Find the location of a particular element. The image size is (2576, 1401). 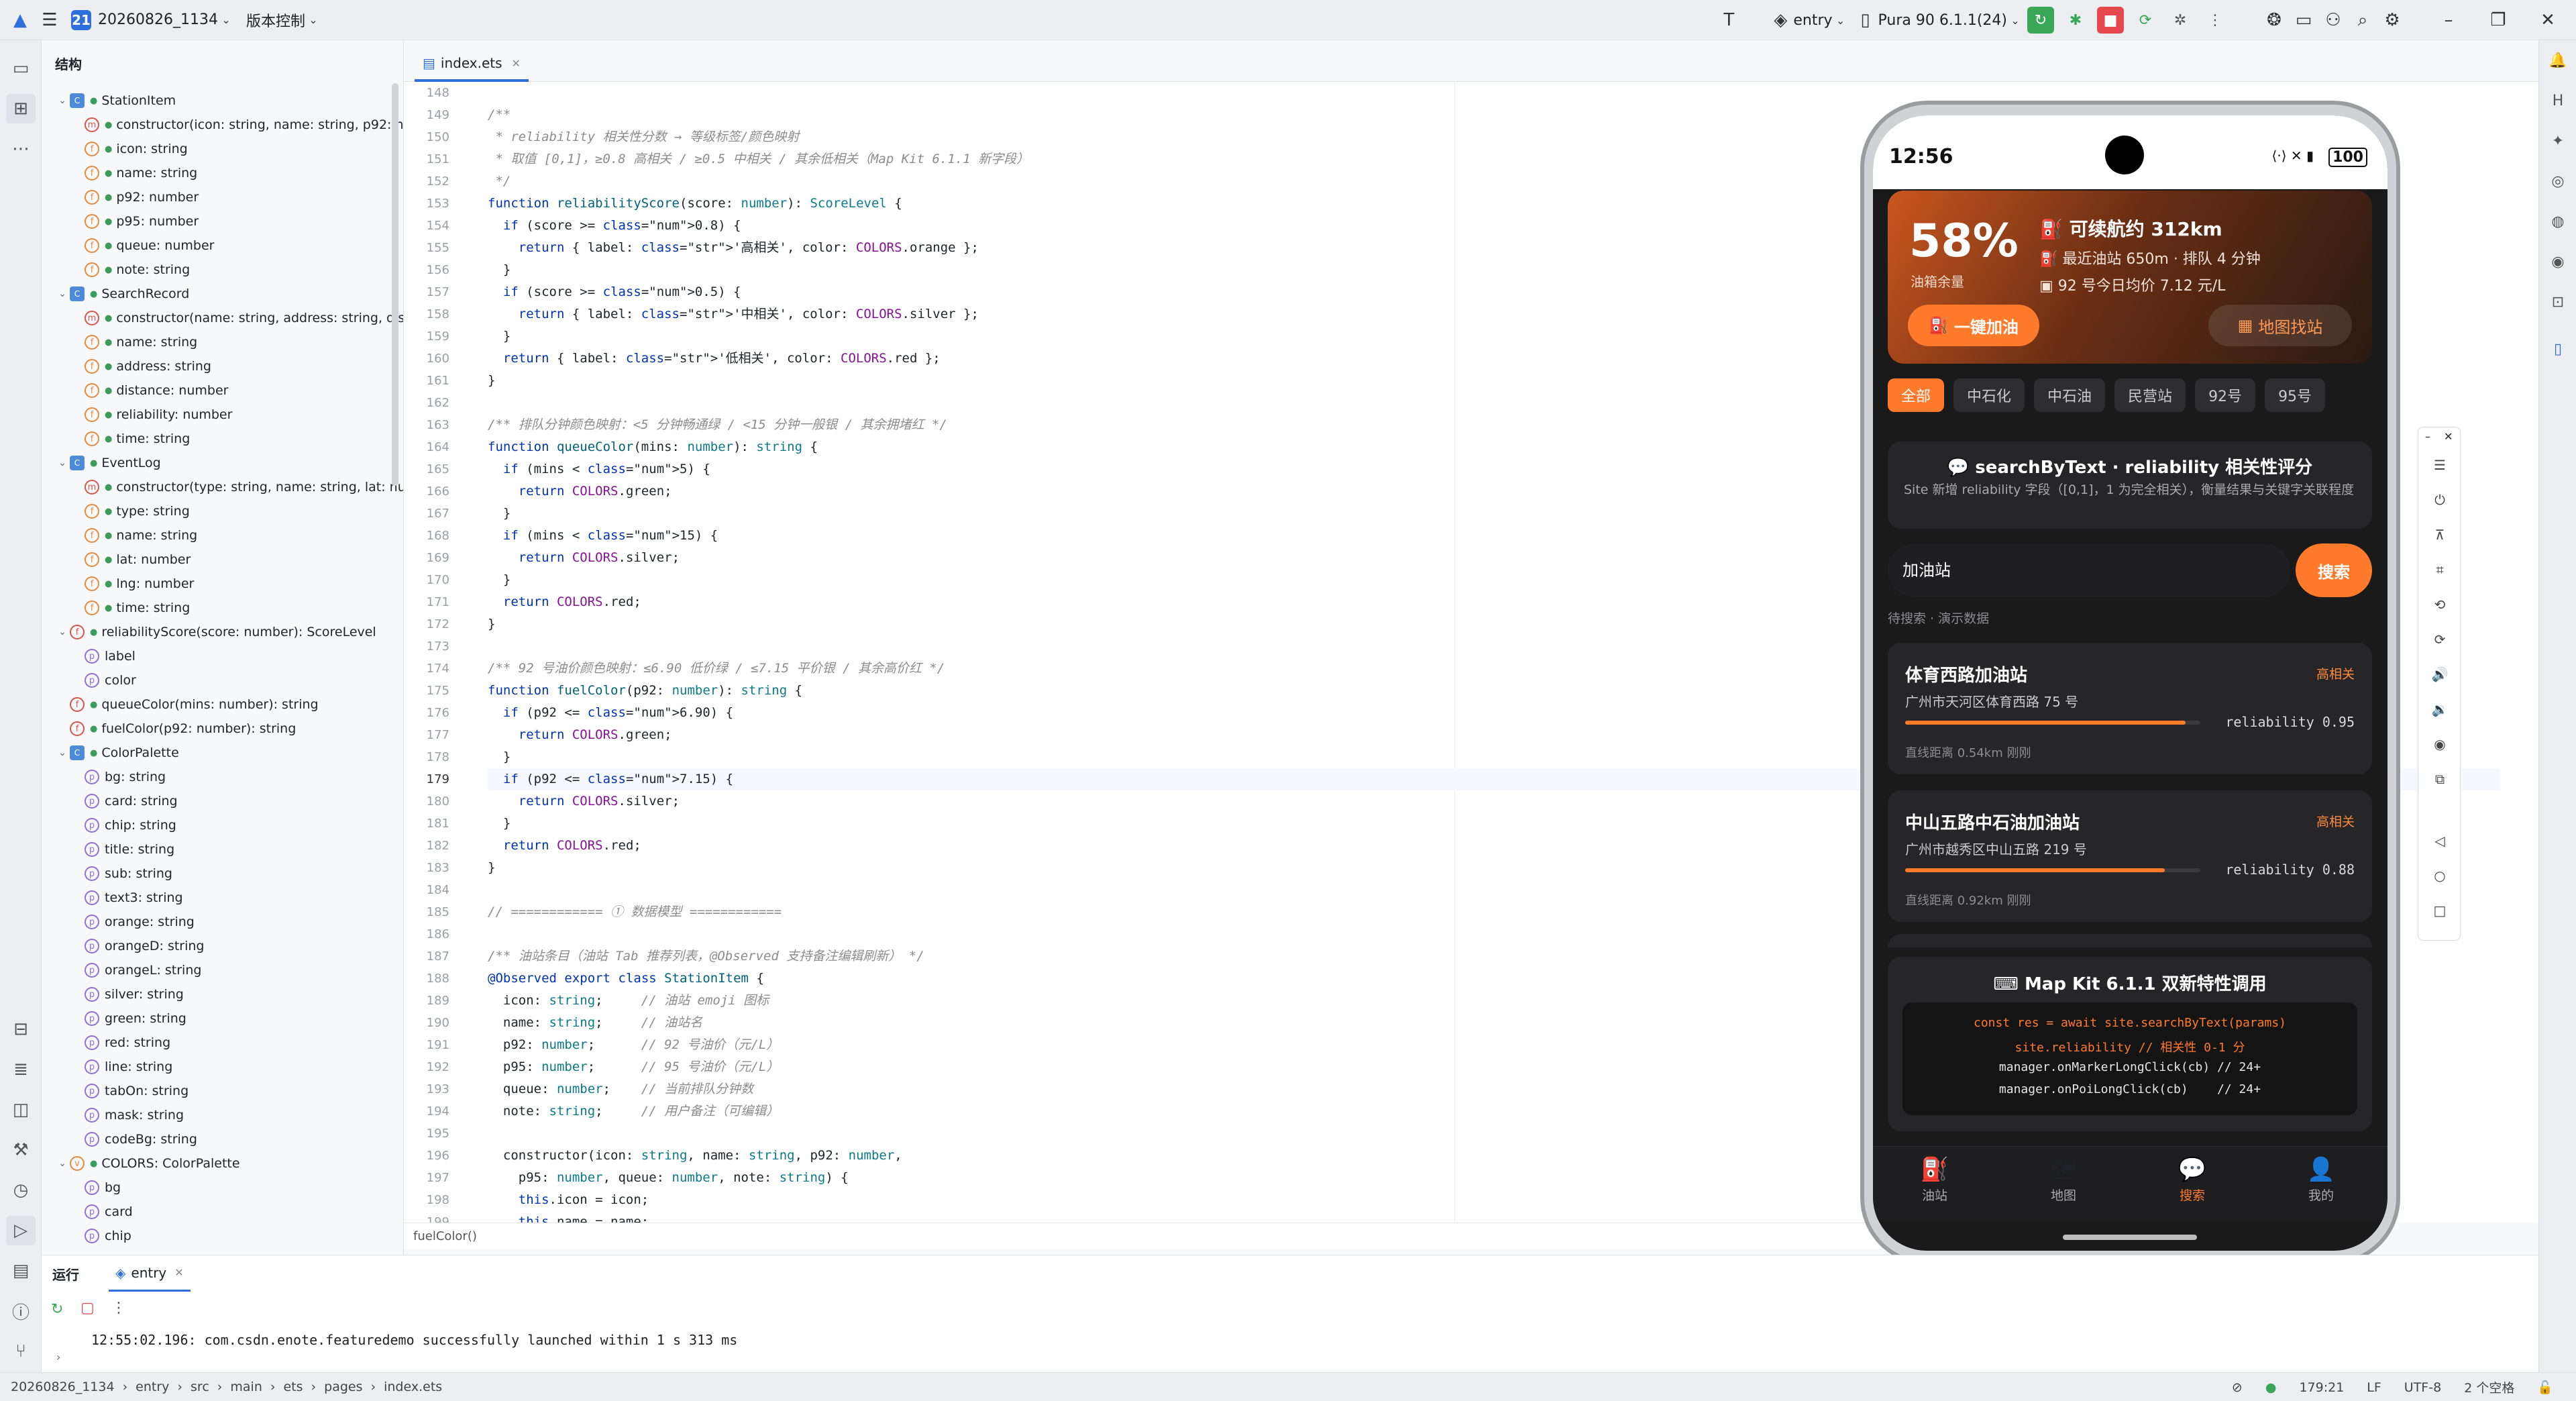

debug-icon: ✱ is located at coordinates (2075, 20).